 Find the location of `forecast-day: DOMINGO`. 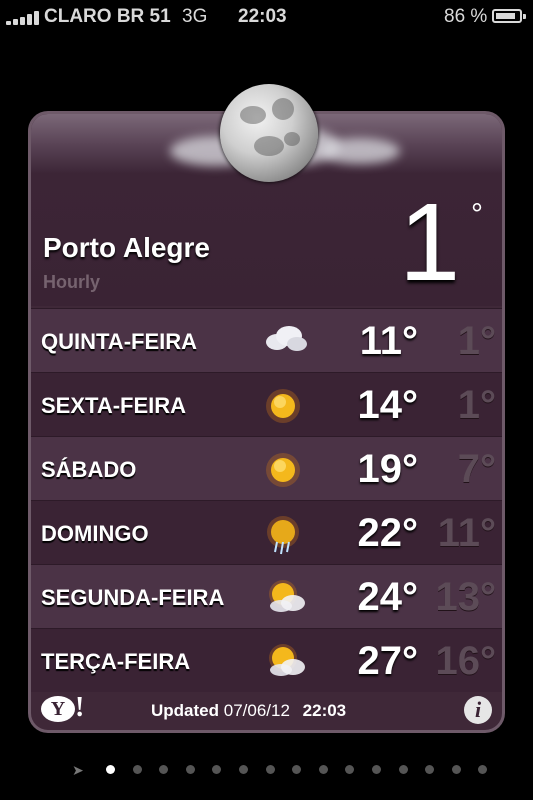

forecast-day: DOMINGO is located at coordinates (95, 533).